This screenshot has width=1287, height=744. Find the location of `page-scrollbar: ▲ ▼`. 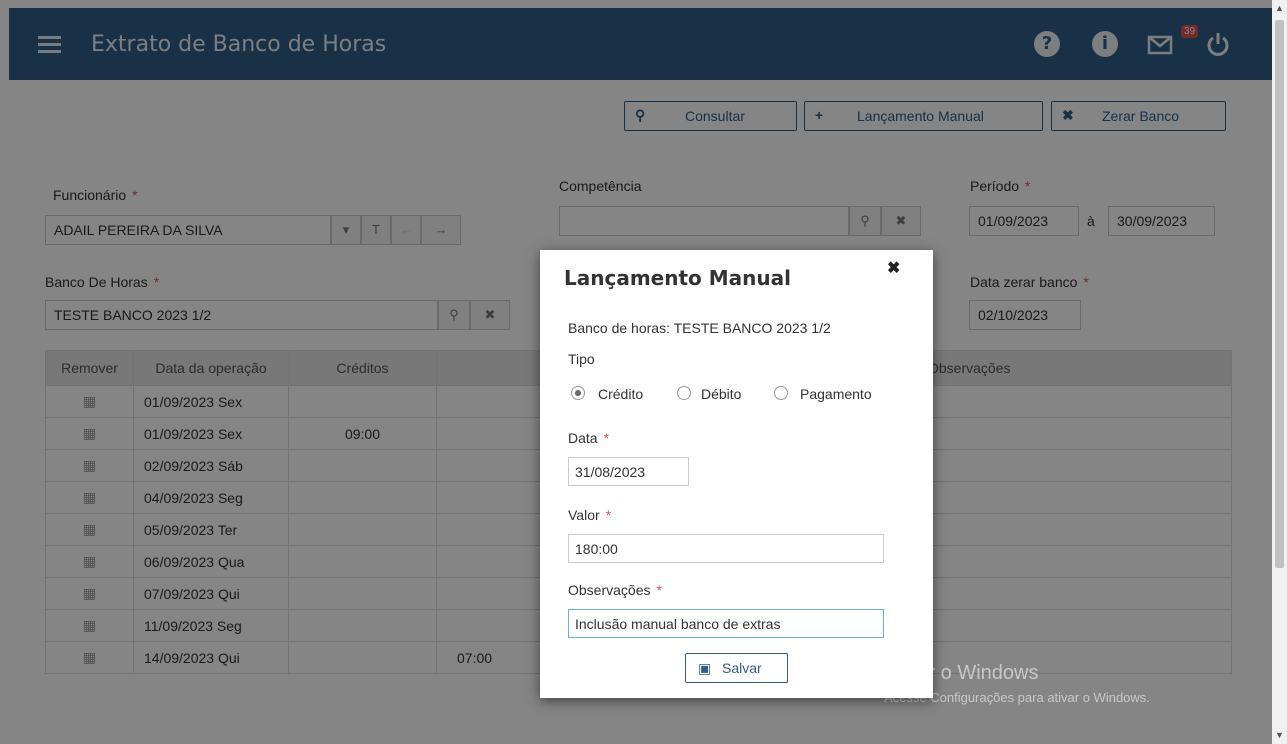

page-scrollbar: ▲ ▼ is located at coordinates (1279, 372).